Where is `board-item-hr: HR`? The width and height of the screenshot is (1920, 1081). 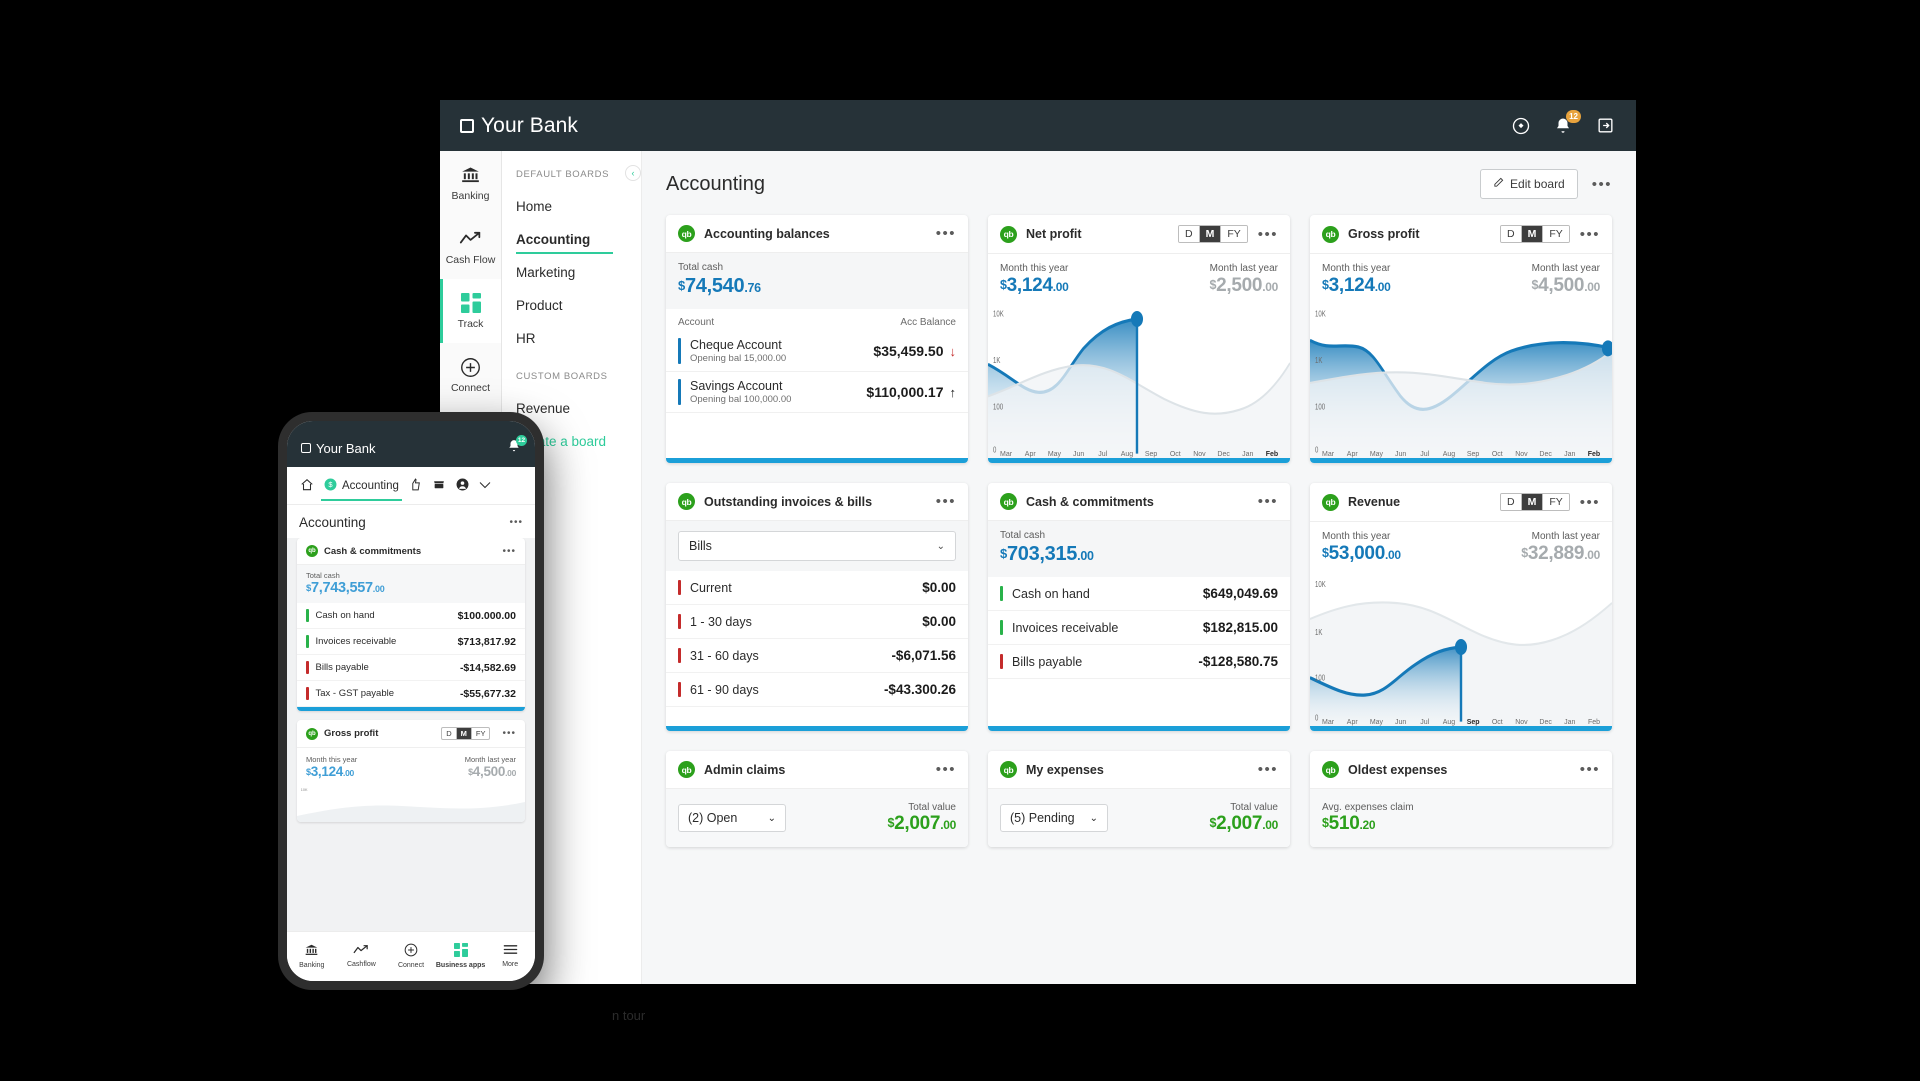
board-item-hr: HR is located at coordinates (571, 338).